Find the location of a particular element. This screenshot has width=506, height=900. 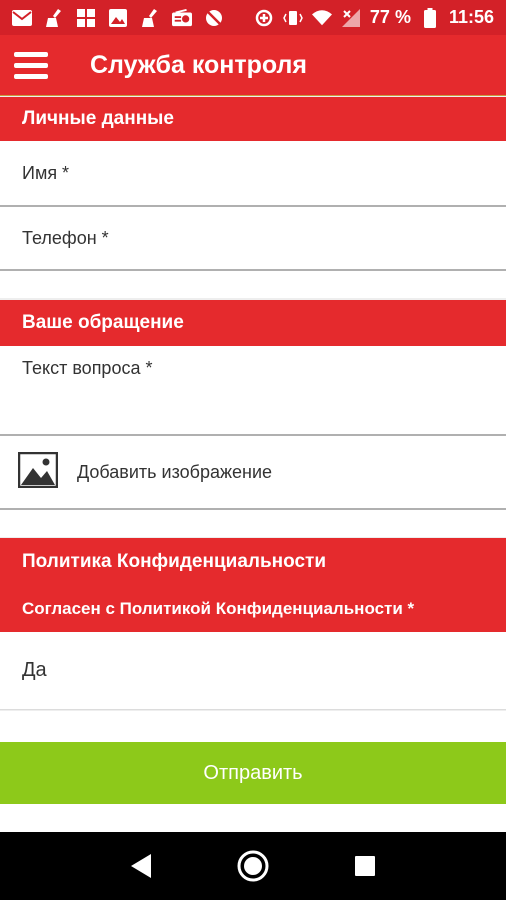

add-image-button: Добавить изображение is located at coordinates (253, 473).